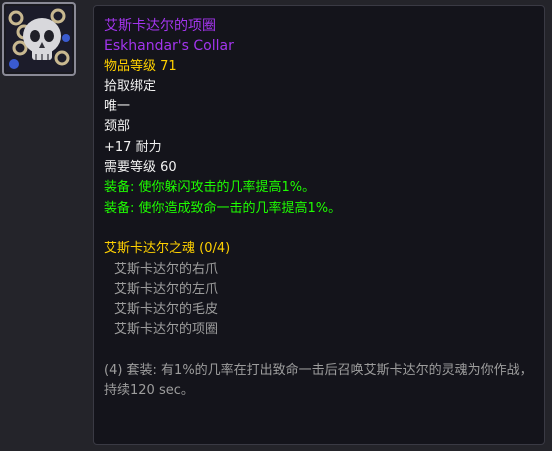 The image size is (552, 451). What do you see at coordinates (210, 188) in the screenshot?
I see `equip-effect-dodge: 装备: 使你躲闪攻击的几率提高1%。` at bounding box center [210, 188].